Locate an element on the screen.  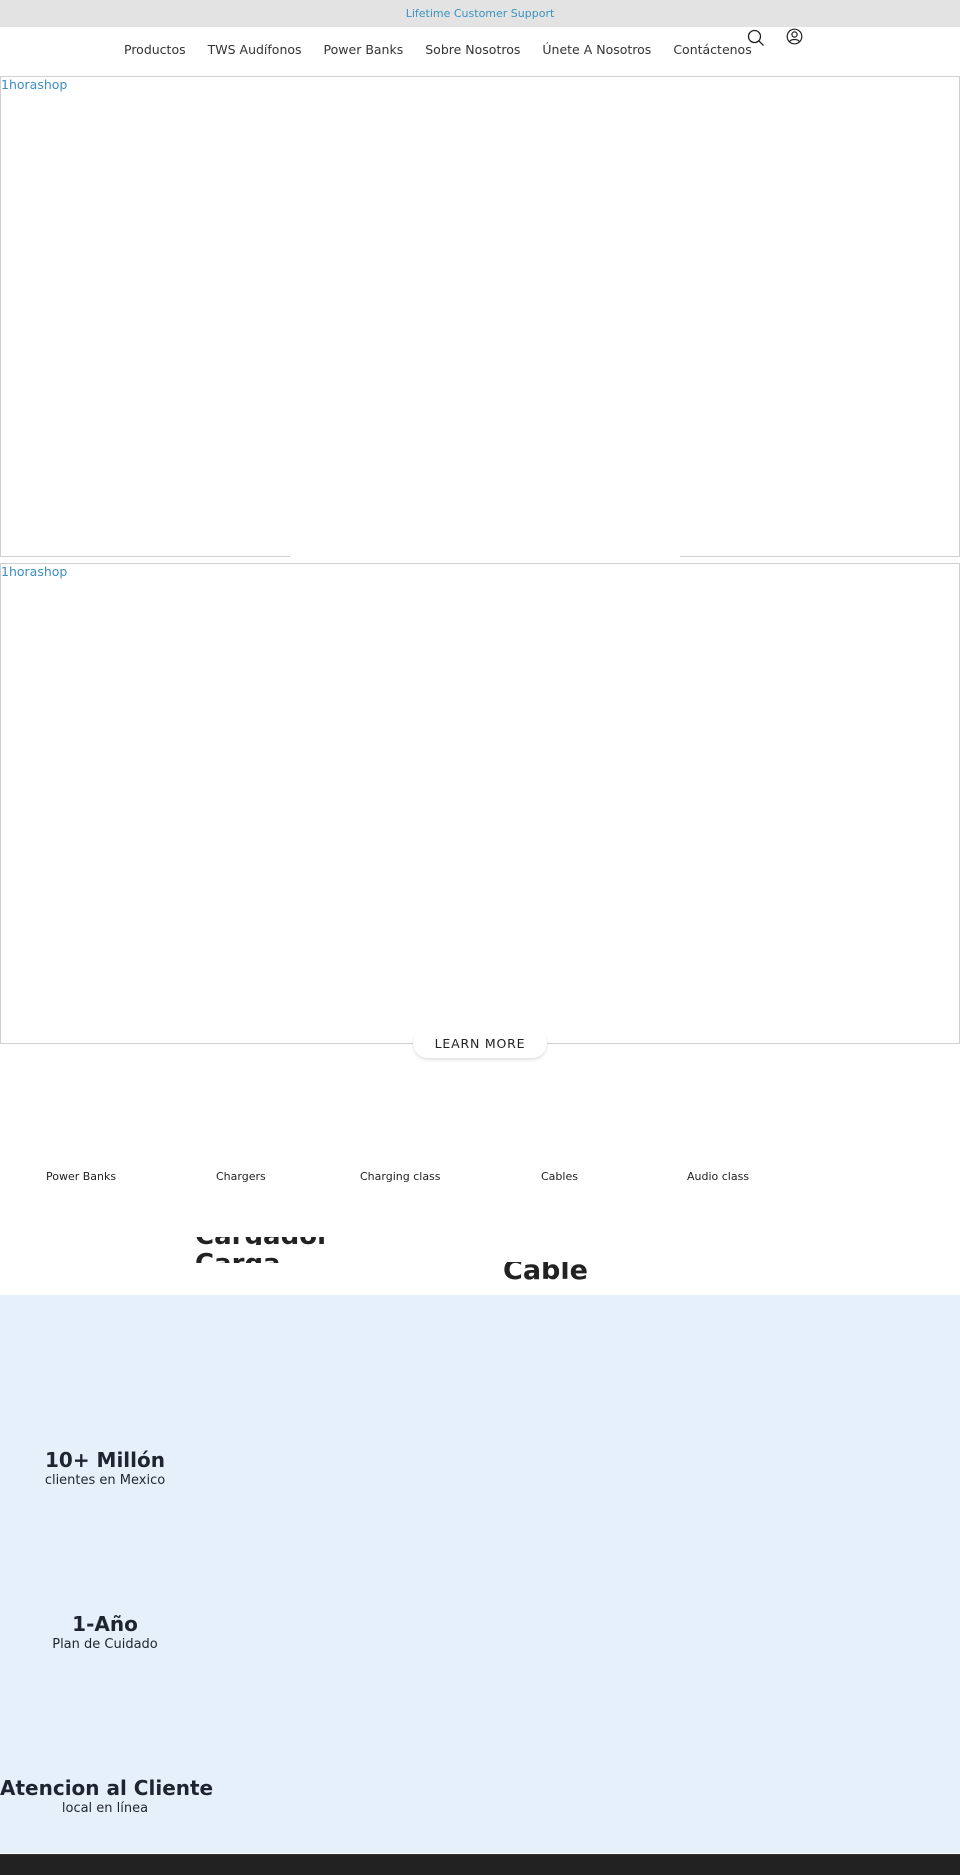
category-cables: Cables is located at coordinates (559, 1176).